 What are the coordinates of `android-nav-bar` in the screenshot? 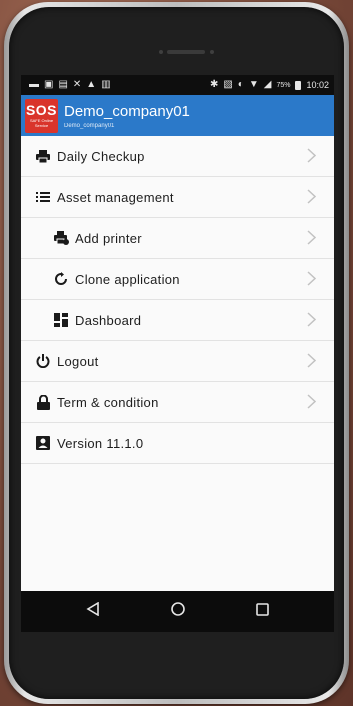 It's located at (177, 611).